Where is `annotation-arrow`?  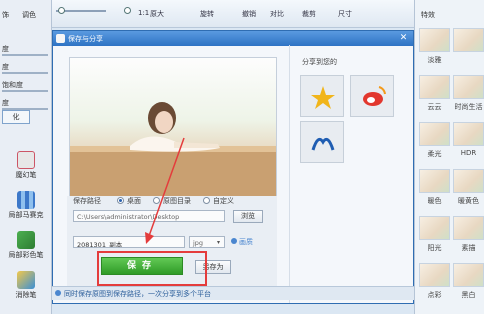
annotation-arrow is located at coordinates (165, 190).